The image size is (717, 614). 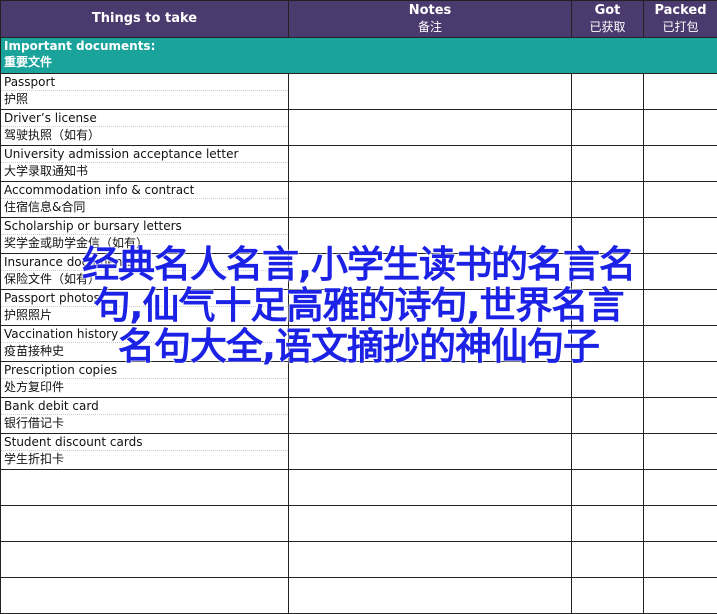 What do you see at coordinates (144, 271) in the screenshot?
I see `item-name-cell: Insurance documents 保险文件（如有）` at bounding box center [144, 271].